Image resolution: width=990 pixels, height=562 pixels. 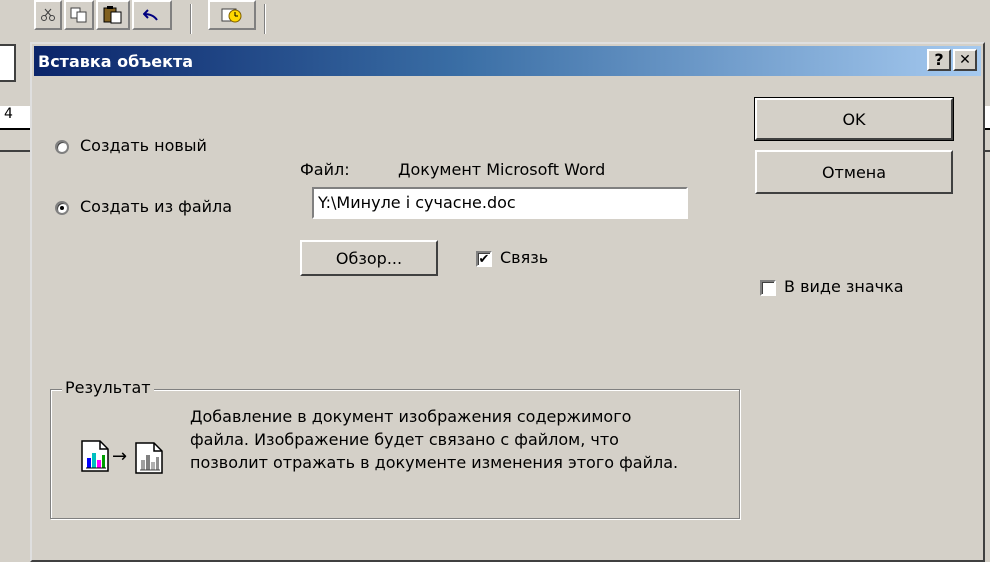 I want to click on file-type: Документ Microsoft Word, so click(x=502, y=169).